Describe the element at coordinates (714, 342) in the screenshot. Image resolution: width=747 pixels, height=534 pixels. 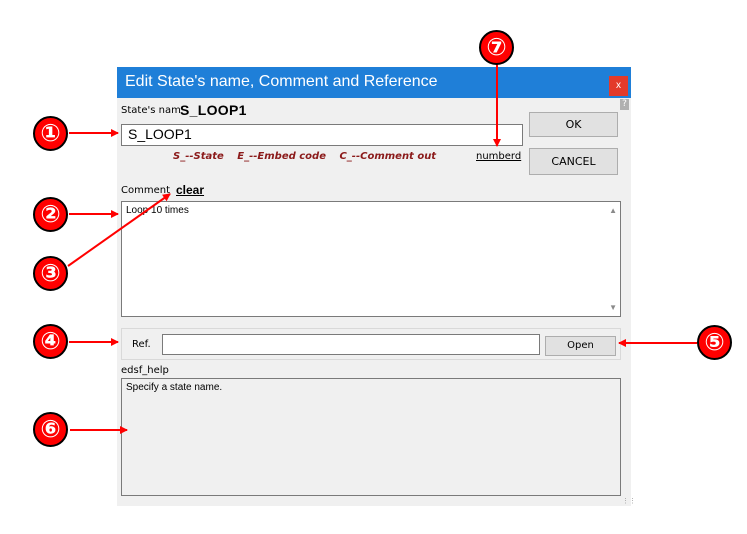
I see `callout-5: ⑤` at that location.